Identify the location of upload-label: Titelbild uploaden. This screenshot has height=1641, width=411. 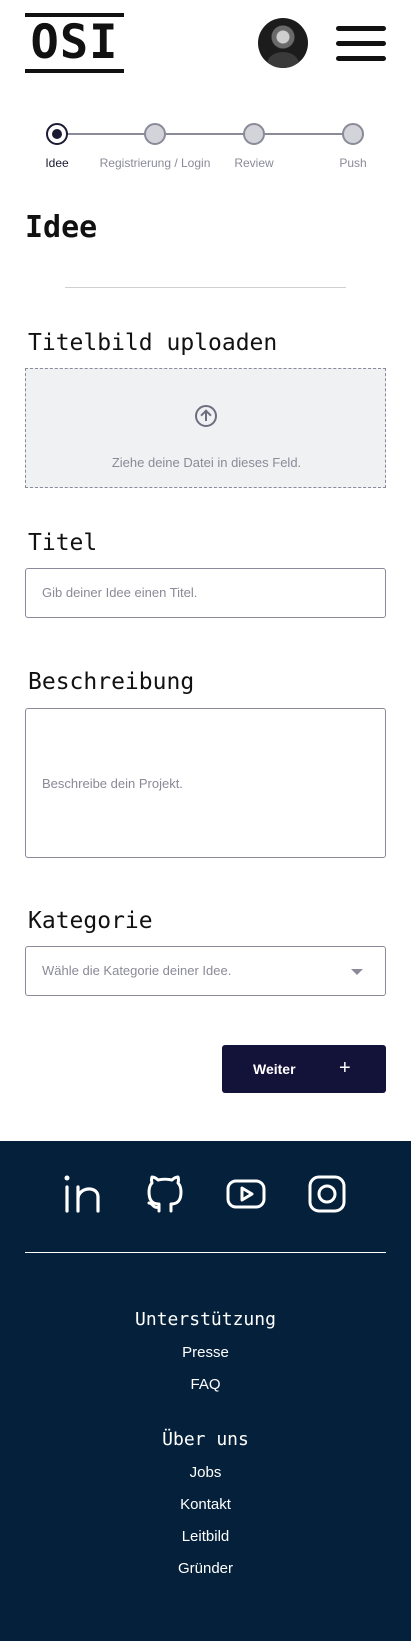
(153, 343).